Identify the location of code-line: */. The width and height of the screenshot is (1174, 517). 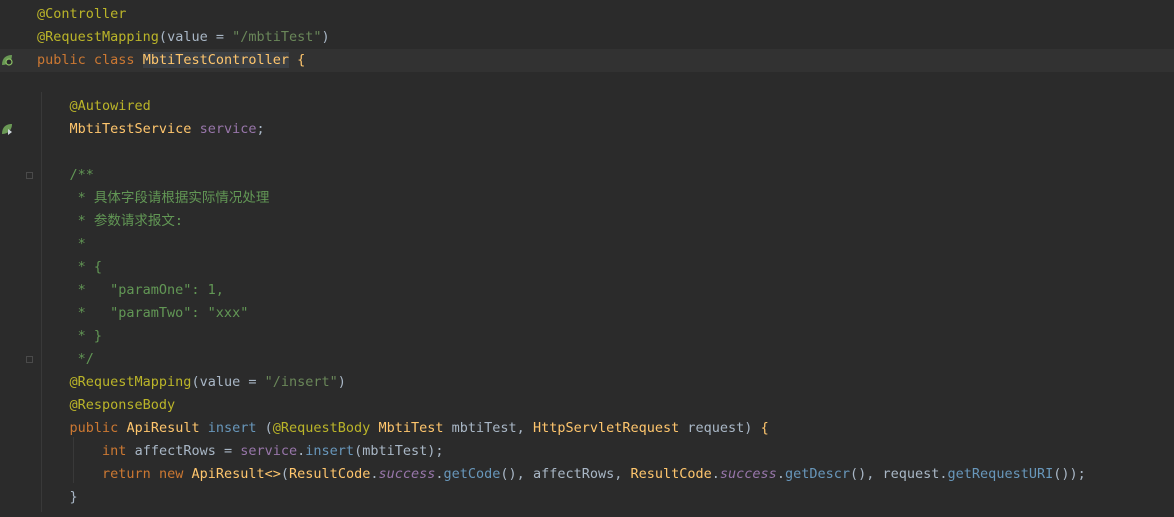
(587, 359).